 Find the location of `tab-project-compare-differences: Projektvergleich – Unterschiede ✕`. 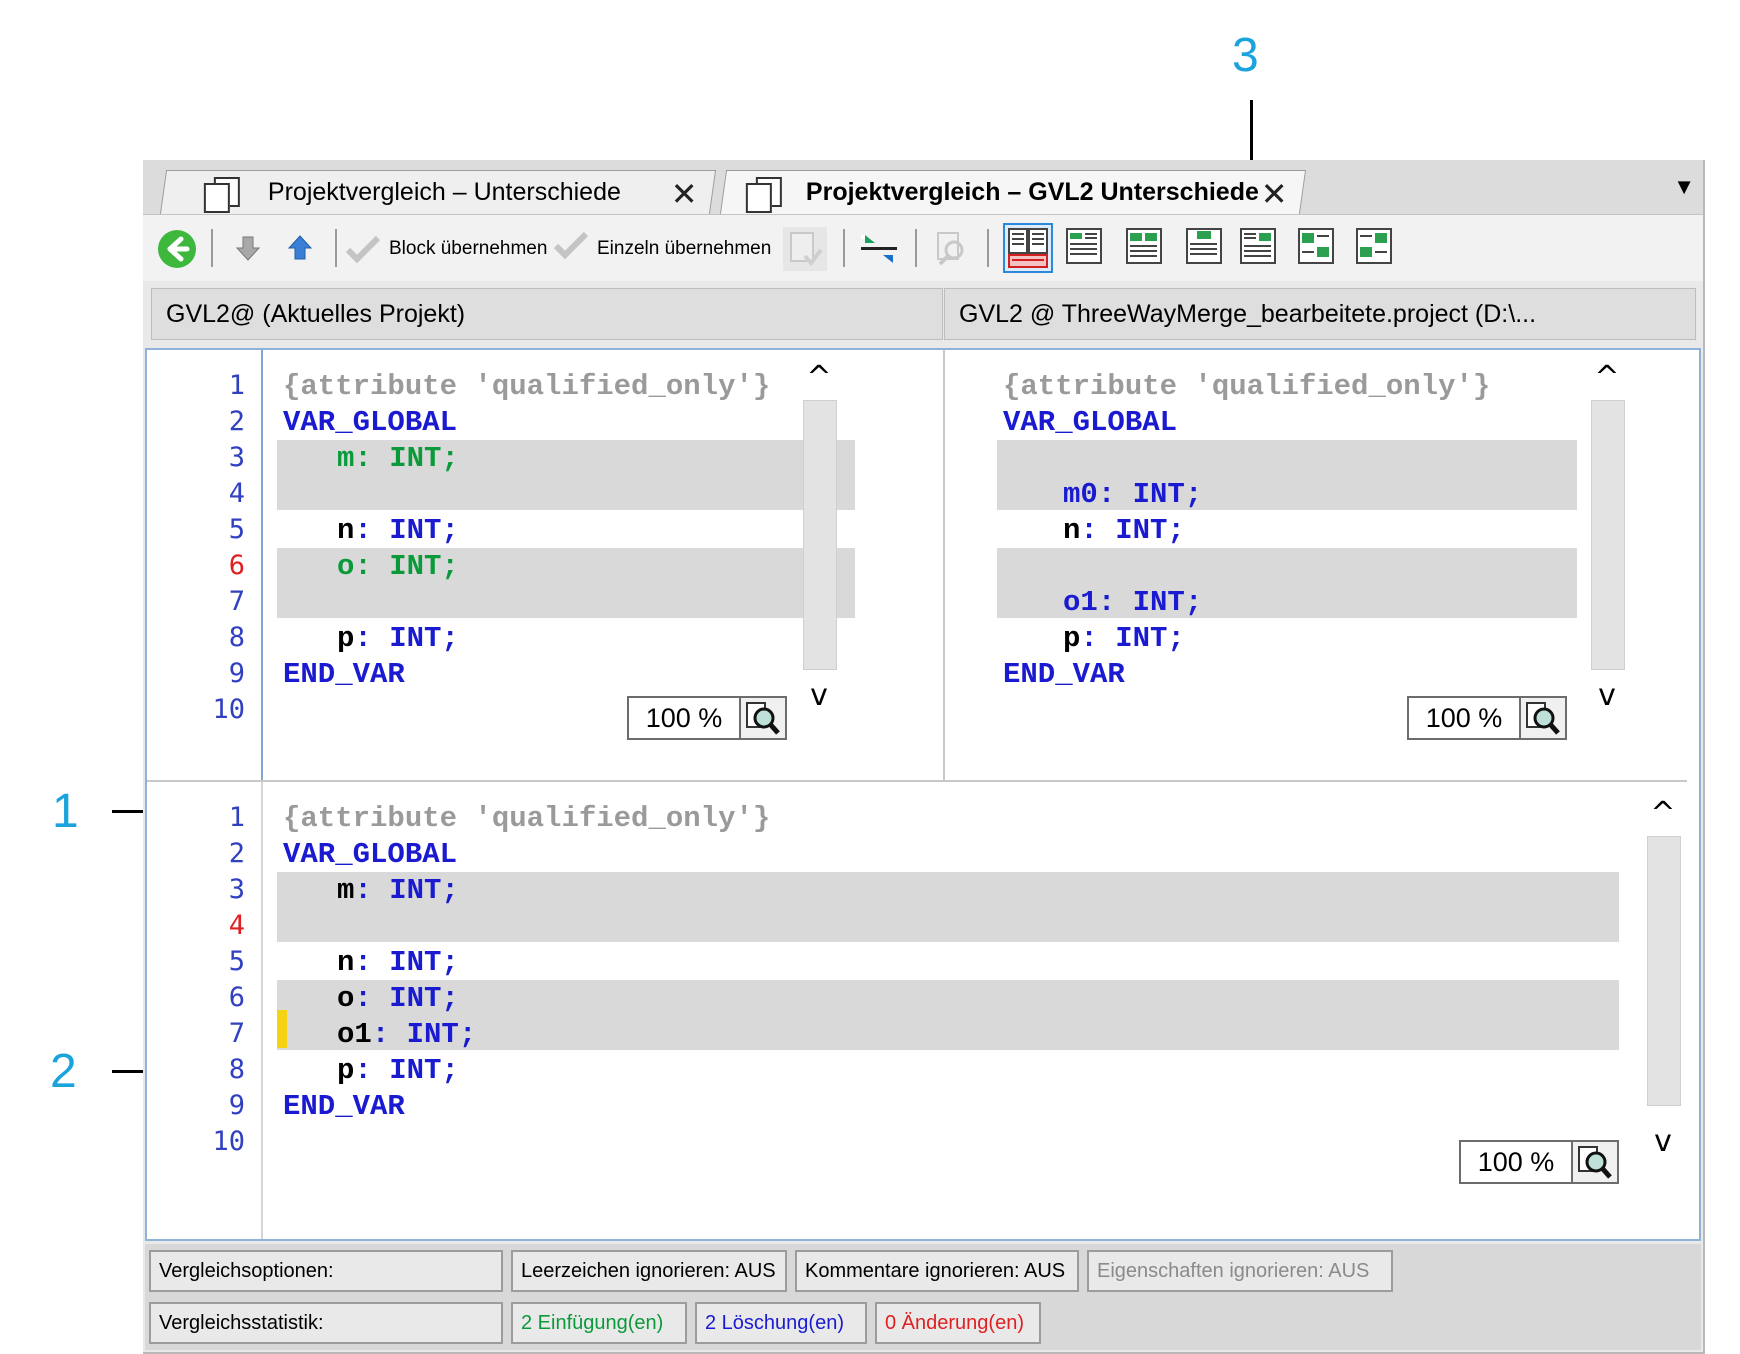

tab-project-compare-differences: Projektvergleich – Unterschiede ✕ is located at coordinates (438, 192).